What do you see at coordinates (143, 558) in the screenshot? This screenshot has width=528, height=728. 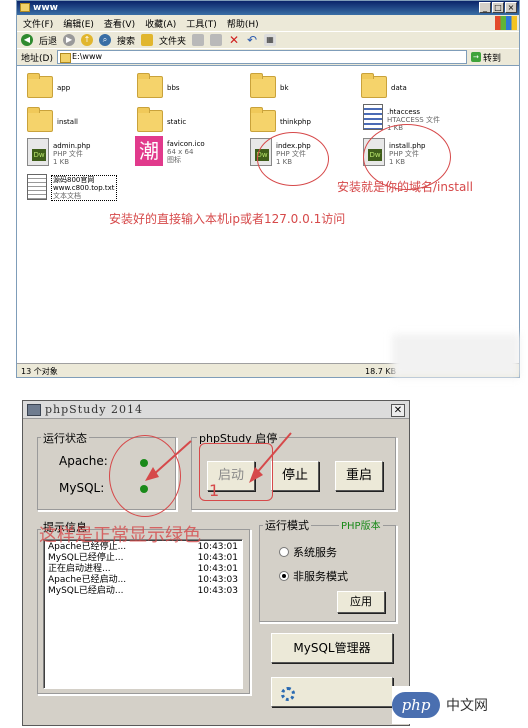 I see `log-row: MySQL已经停止... 10:43:01` at bounding box center [143, 558].